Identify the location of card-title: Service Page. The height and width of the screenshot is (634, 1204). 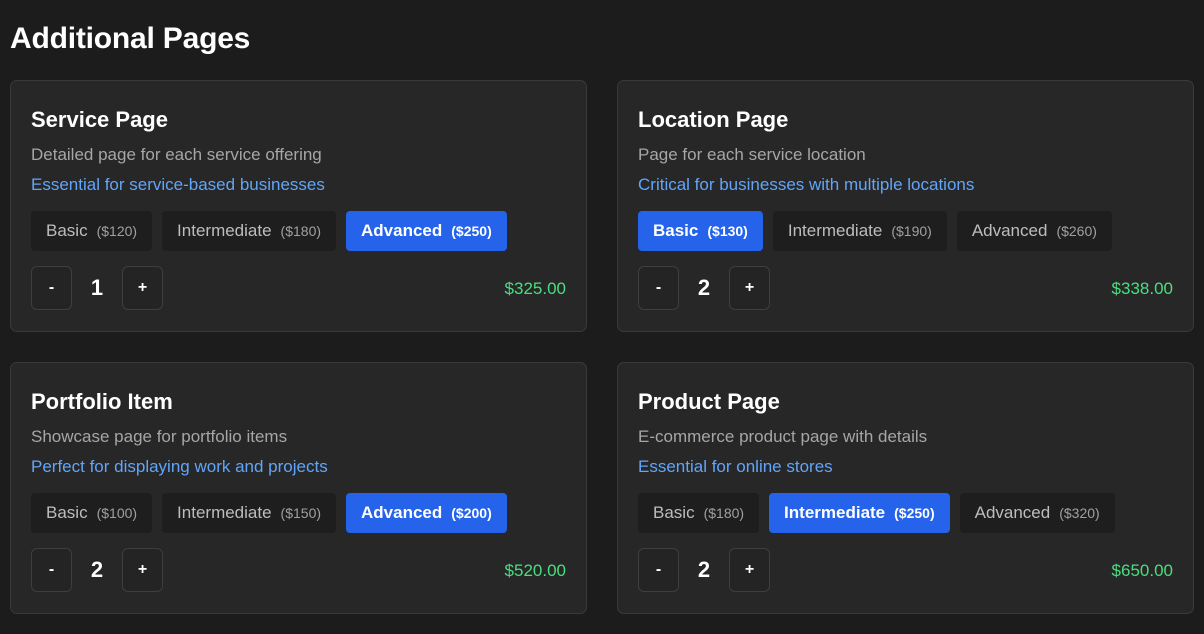
(99, 119).